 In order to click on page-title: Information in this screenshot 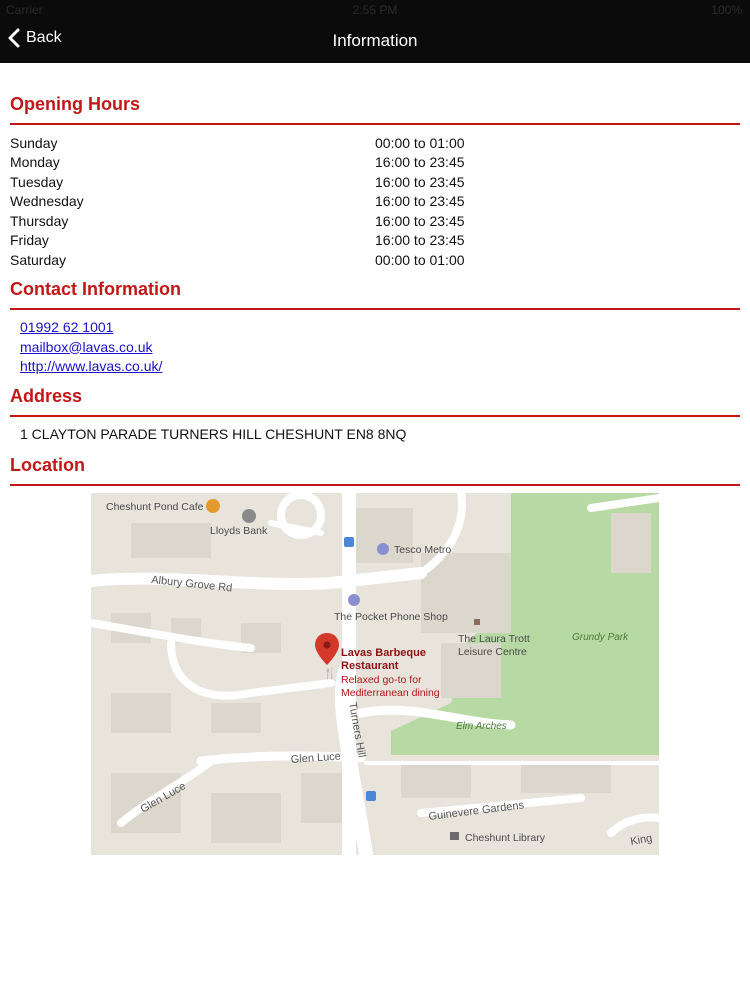, I will do `click(375, 40)`.